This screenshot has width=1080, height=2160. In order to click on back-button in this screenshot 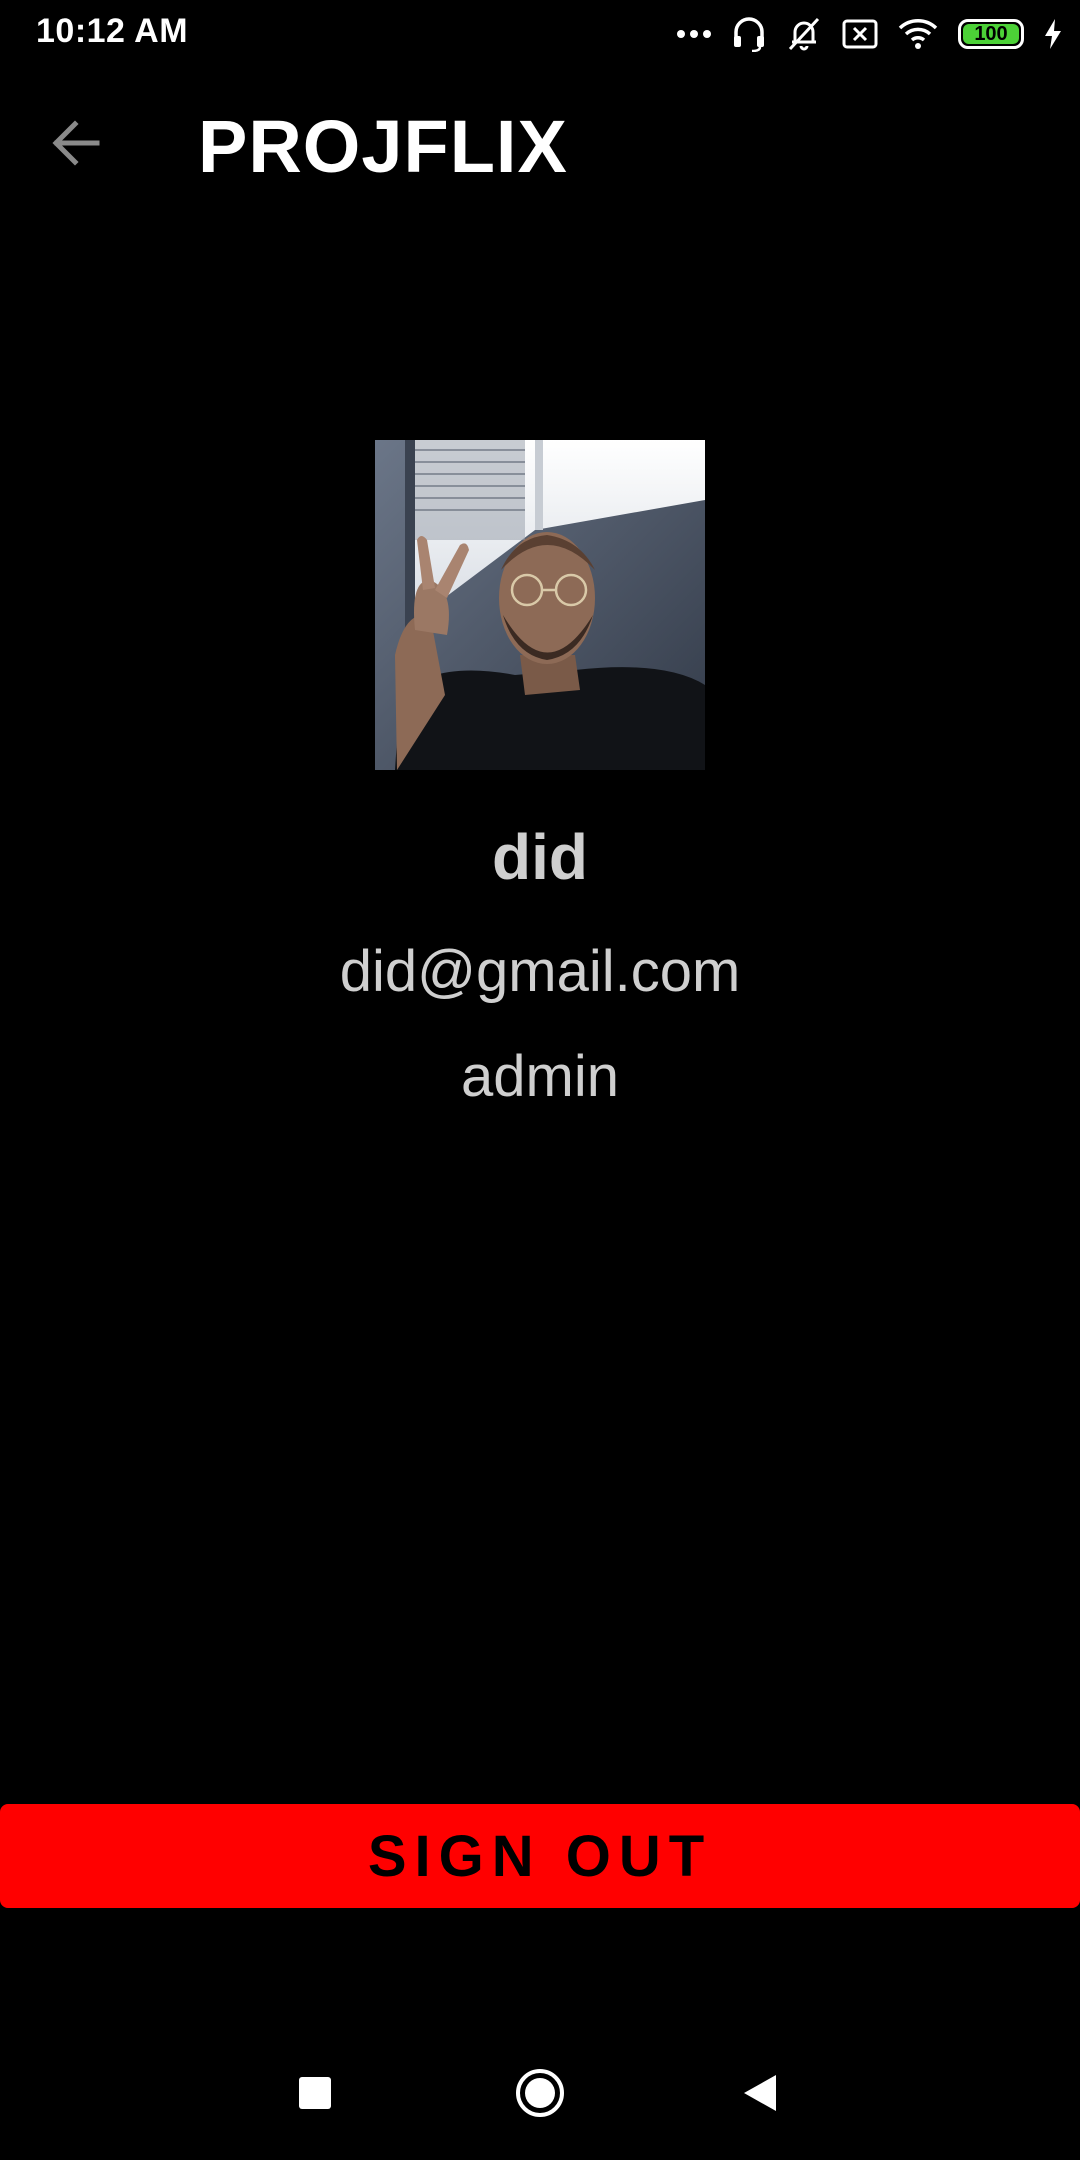, I will do `click(76, 145)`.